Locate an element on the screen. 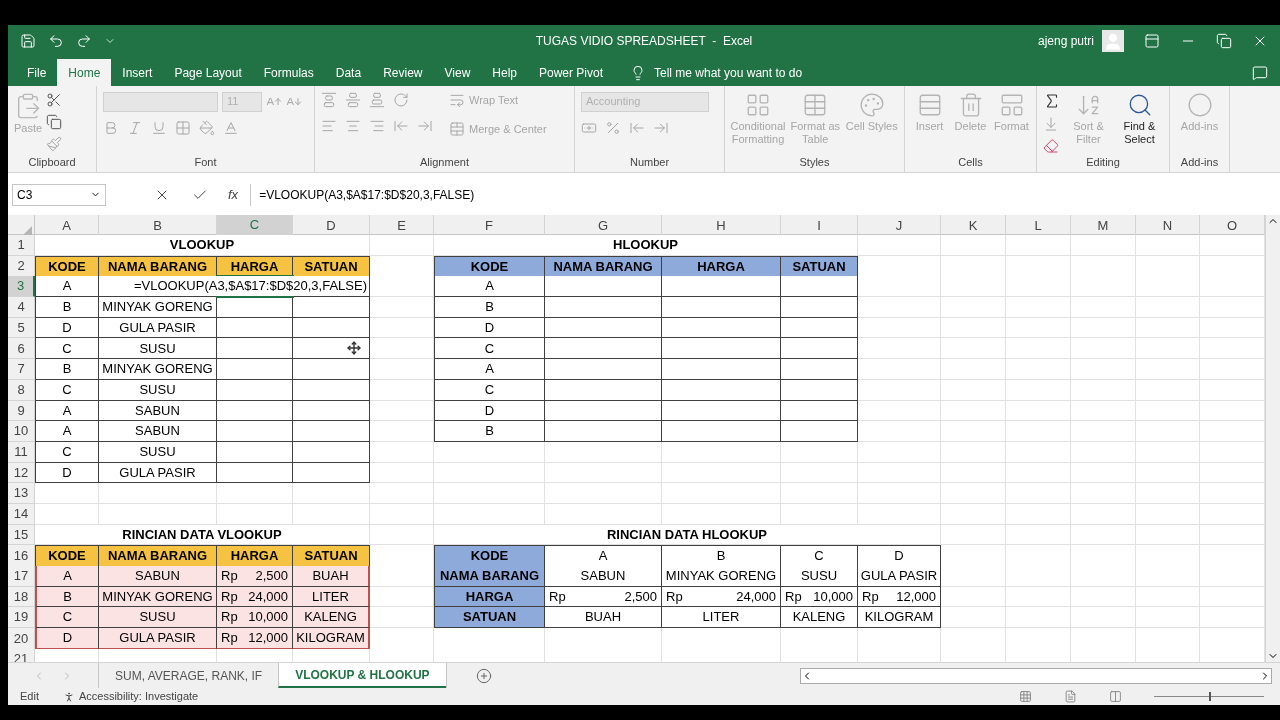  row-header: 12 is located at coordinates (21, 473).